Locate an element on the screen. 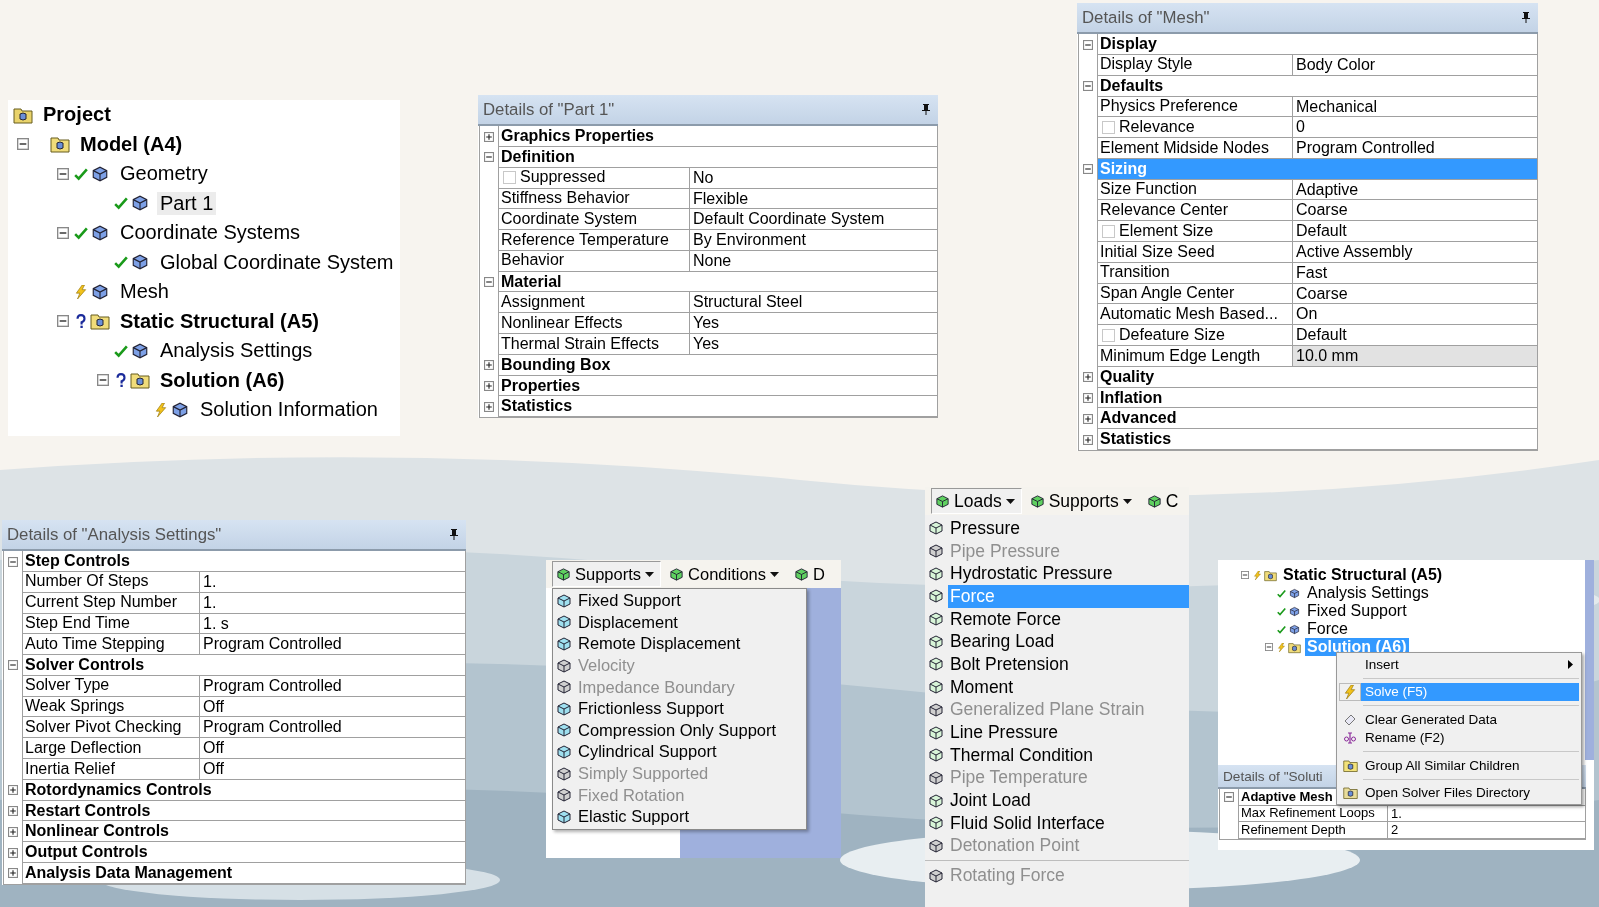  menu-item: Elastic Support is located at coordinates (680, 816).